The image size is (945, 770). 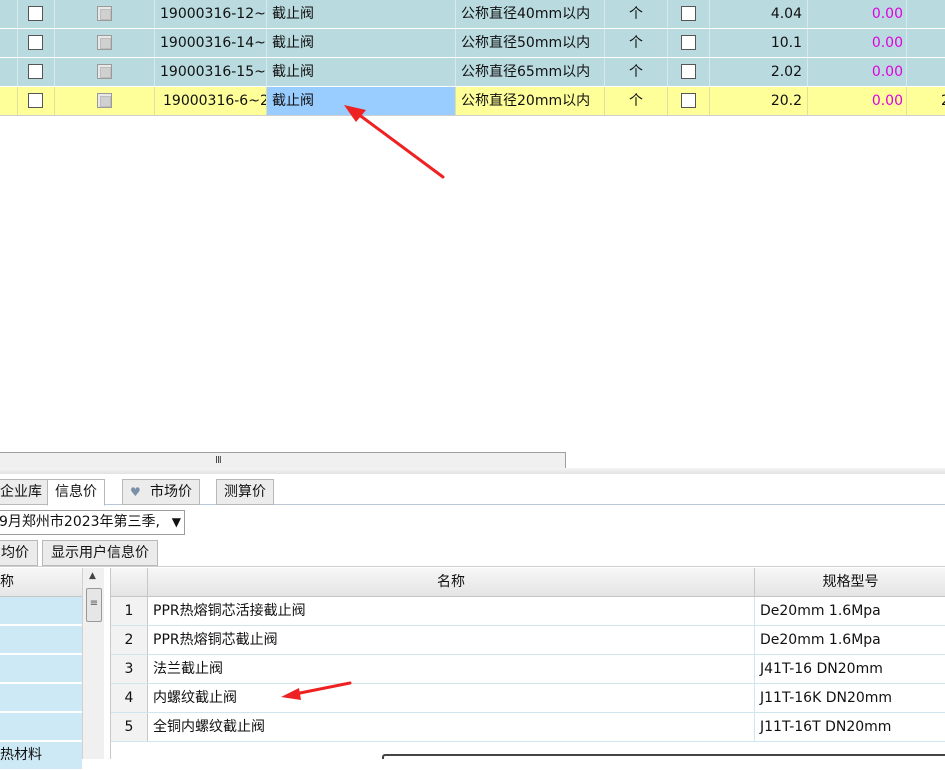 What do you see at coordinates (530, 14) in the screenshot?
I see `material-spec: 公称直径40mm以内` at bounding box center [530, 14].